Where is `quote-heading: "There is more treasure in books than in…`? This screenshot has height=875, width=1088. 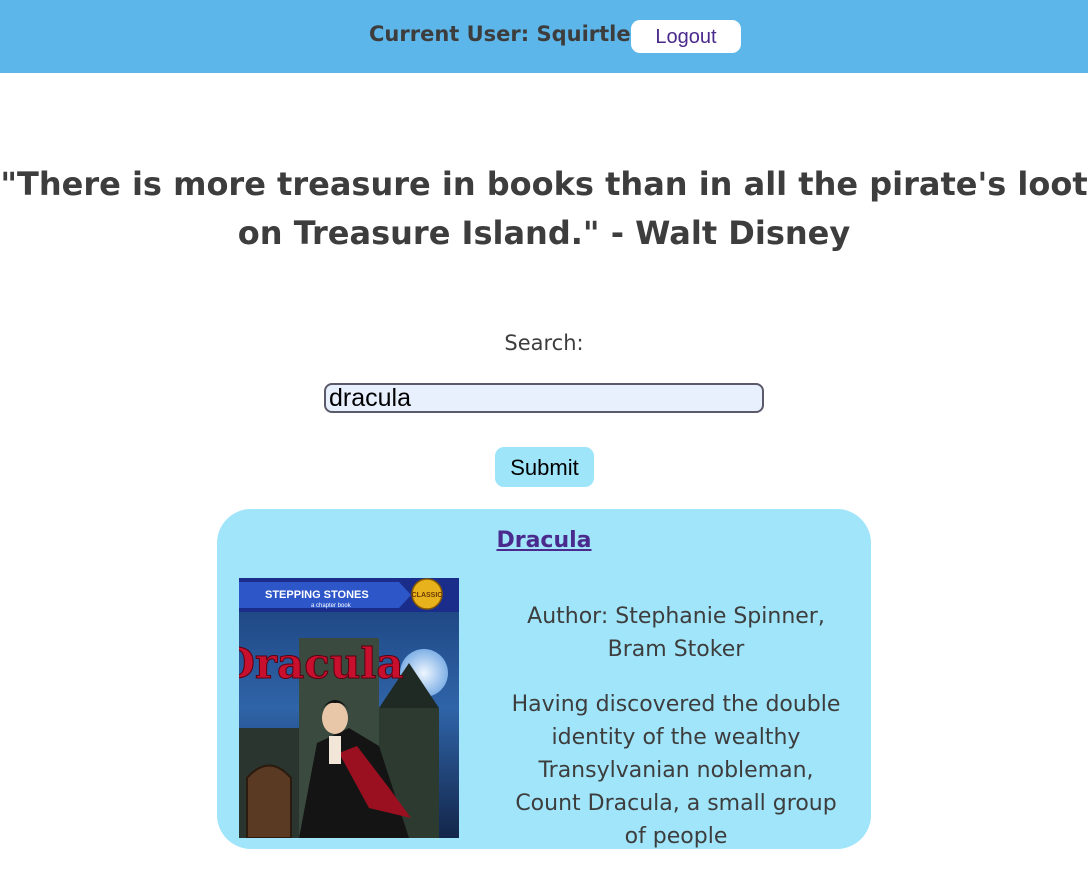 quote-heading: "There is more treasure in books than in… is located at coordinates (544, 208).